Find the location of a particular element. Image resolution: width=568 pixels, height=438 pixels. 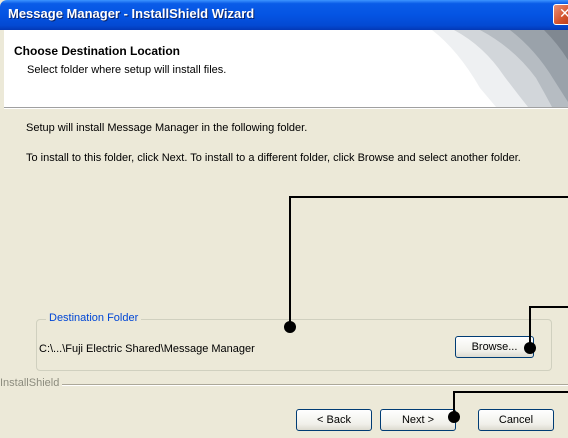

destination-folder-label: Destination Folder is located at coordinates (94, 318).